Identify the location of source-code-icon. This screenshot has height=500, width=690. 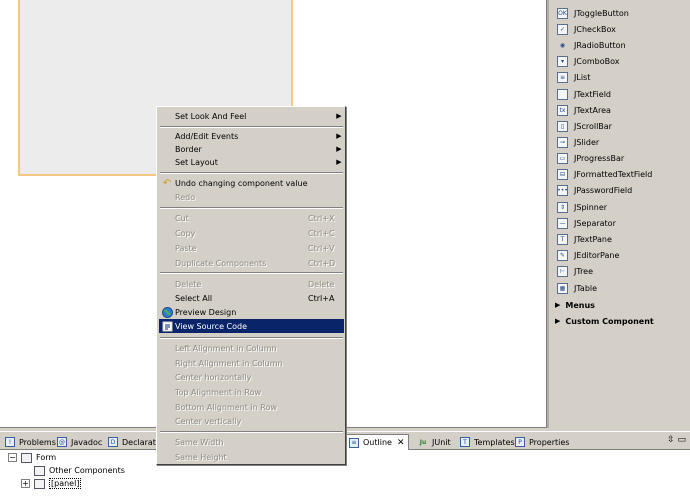
(167, 326).